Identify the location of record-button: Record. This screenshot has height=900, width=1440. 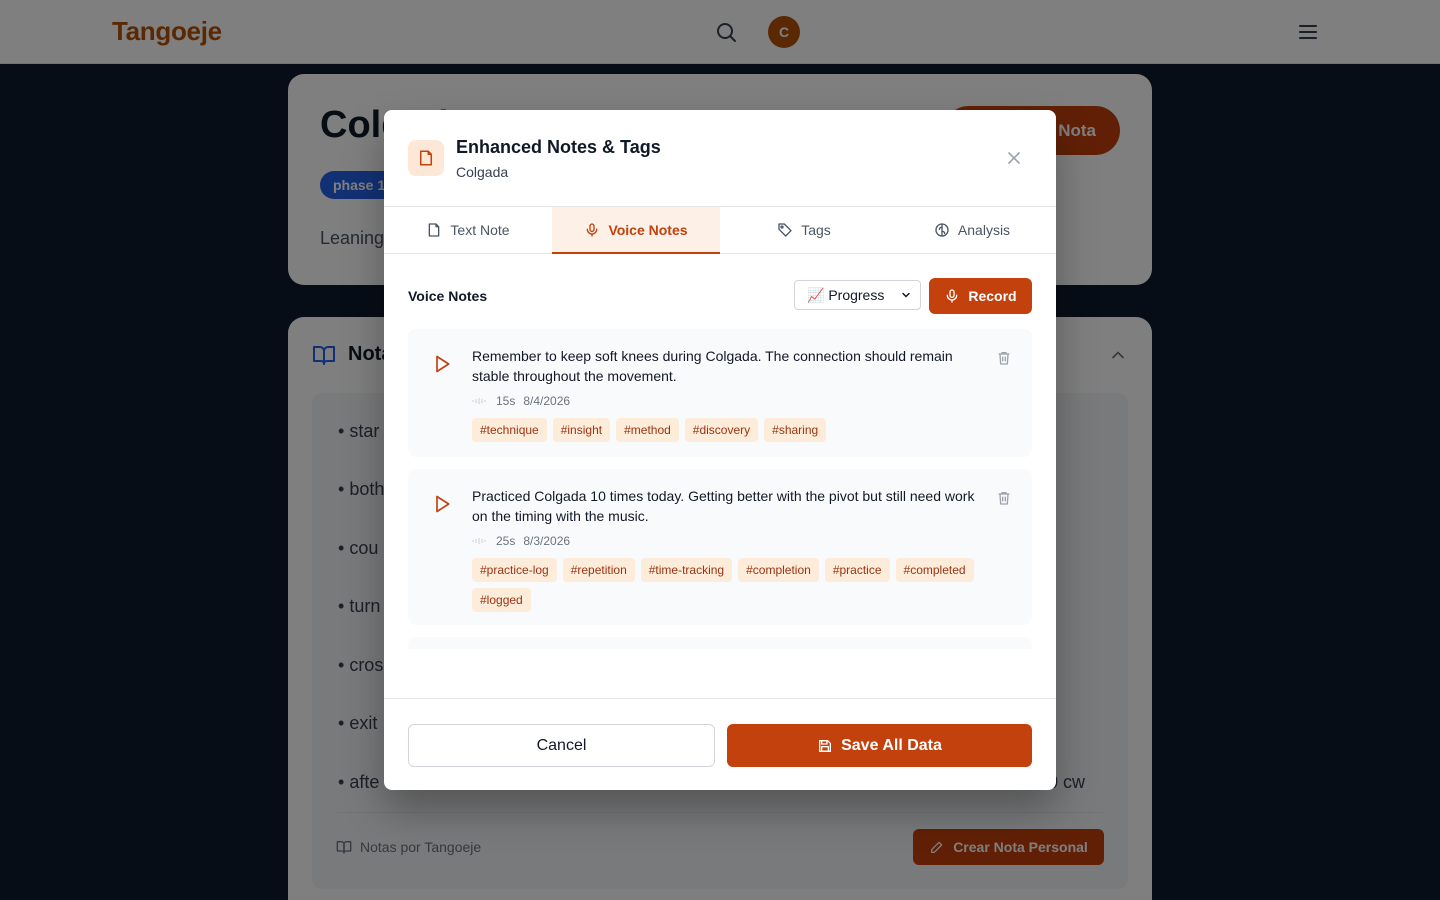
(980, 296).